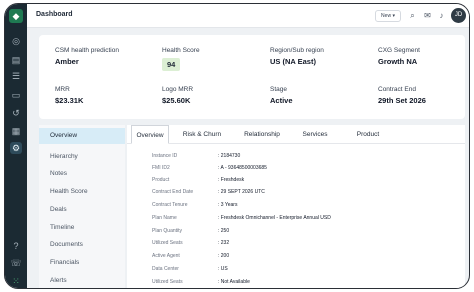 The width and height of the screenshot is (474, 292). Describe the element at coordinates (164, 218) in the screenshot. I see `detail-key: Plan Name` at that location.